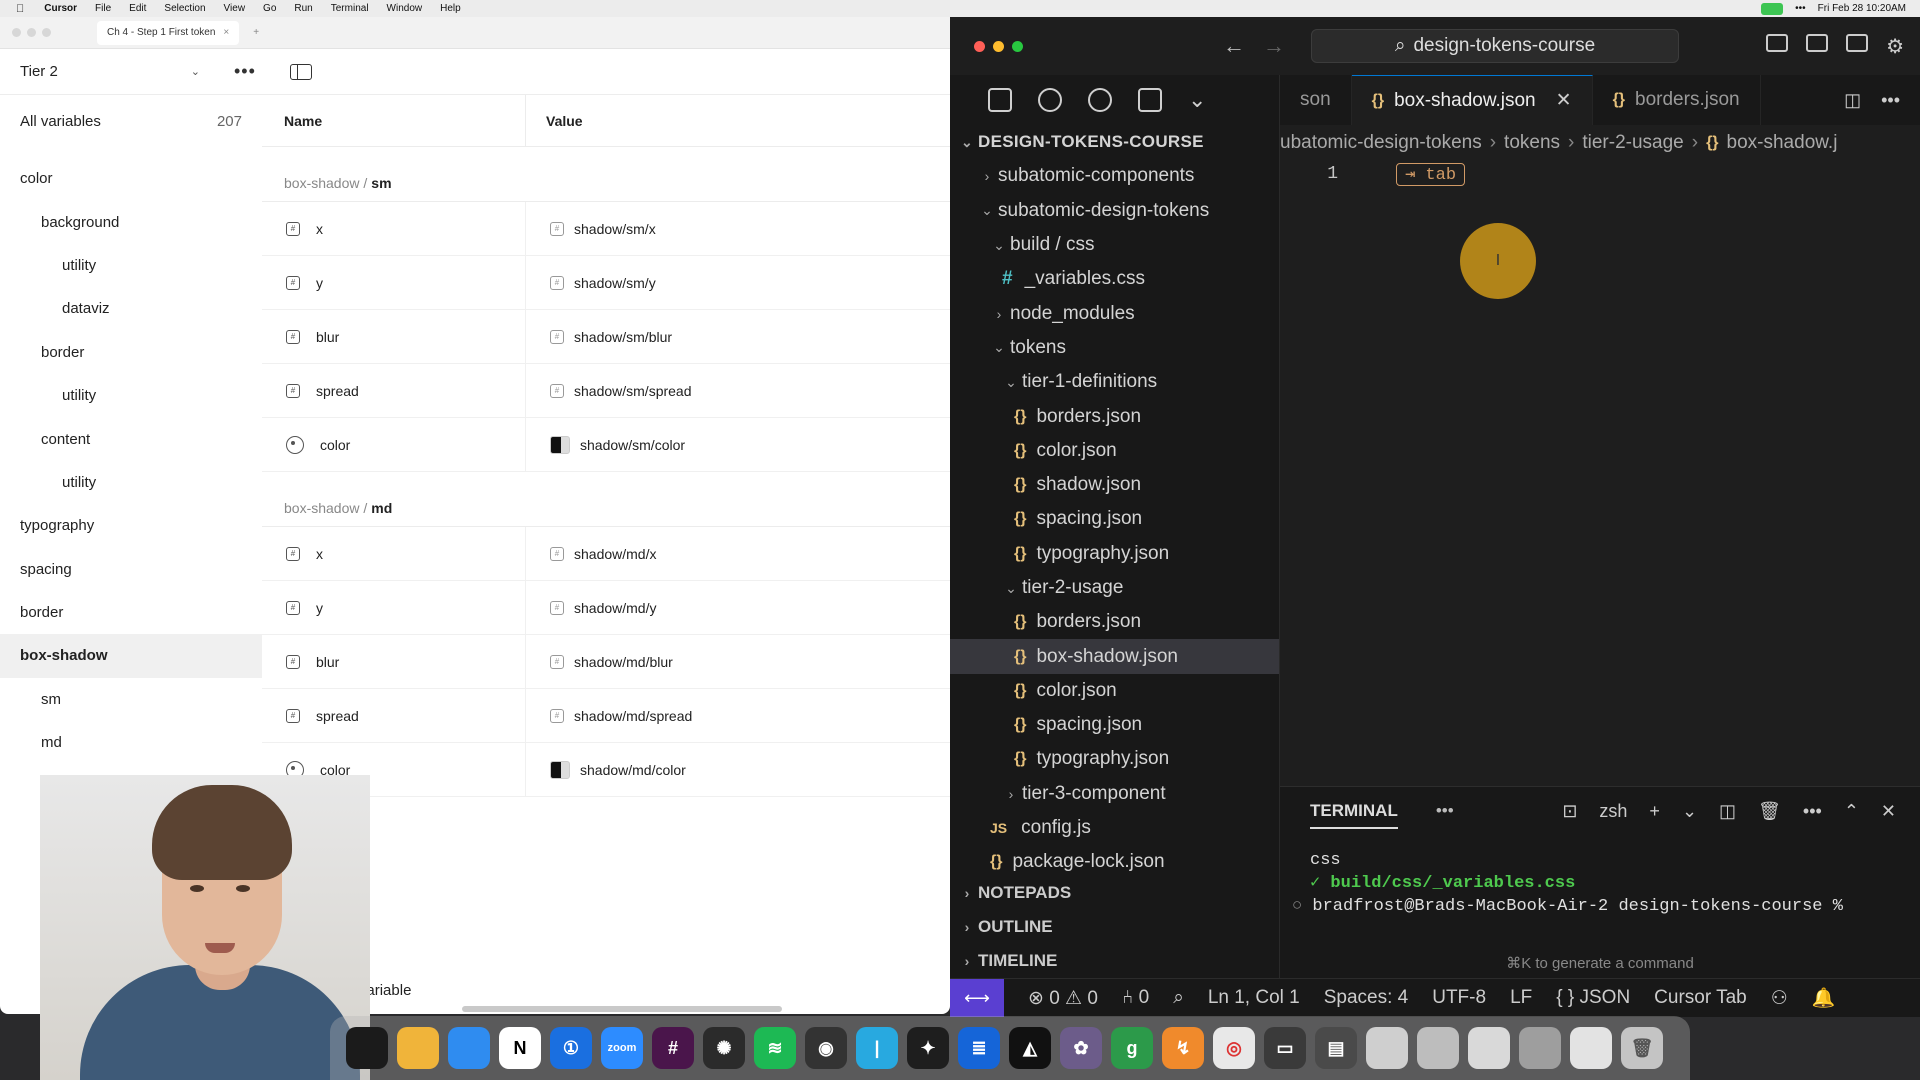 Image resolution: width=1920 pixels, height=1080 pixels. Describe the element at coordinates (131, 308) in the screenshot. I see `group-dataviz: dataviz` at that location.